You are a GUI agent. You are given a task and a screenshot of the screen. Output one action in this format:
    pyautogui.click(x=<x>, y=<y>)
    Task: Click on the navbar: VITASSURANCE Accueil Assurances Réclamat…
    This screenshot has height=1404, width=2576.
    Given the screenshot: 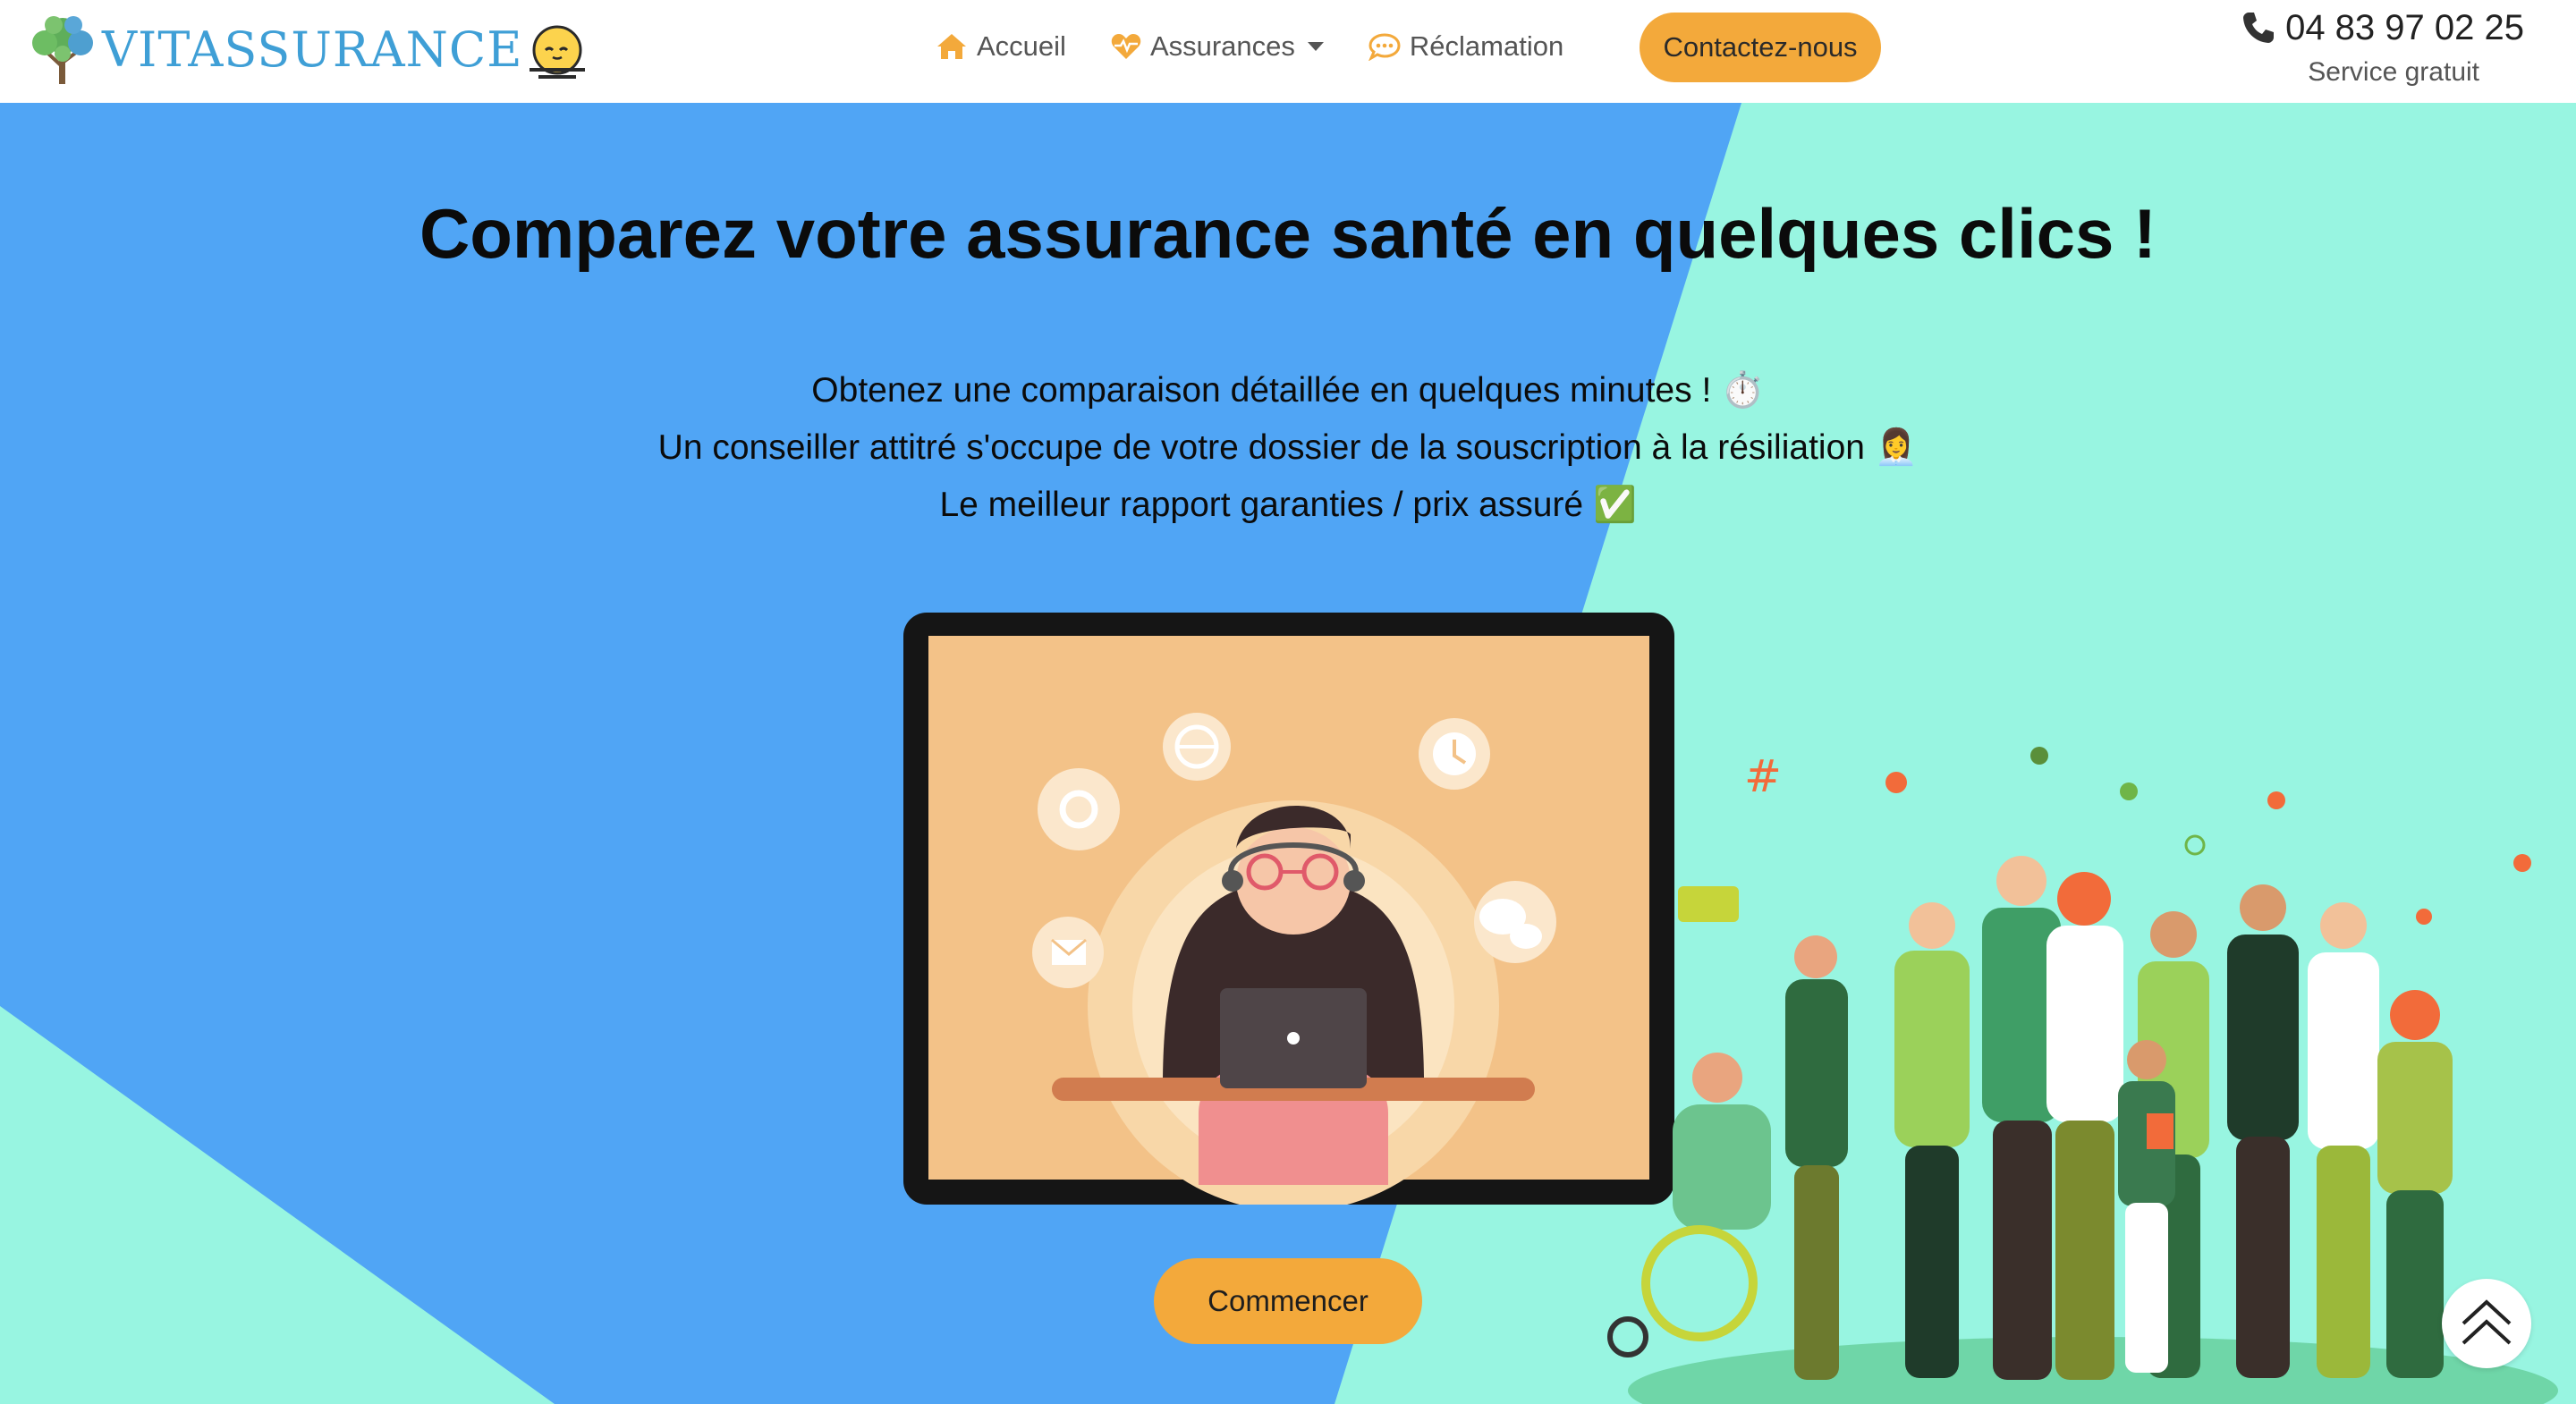 What is the action you would take?
    pyautogui.click(x=1288, y=52)
    